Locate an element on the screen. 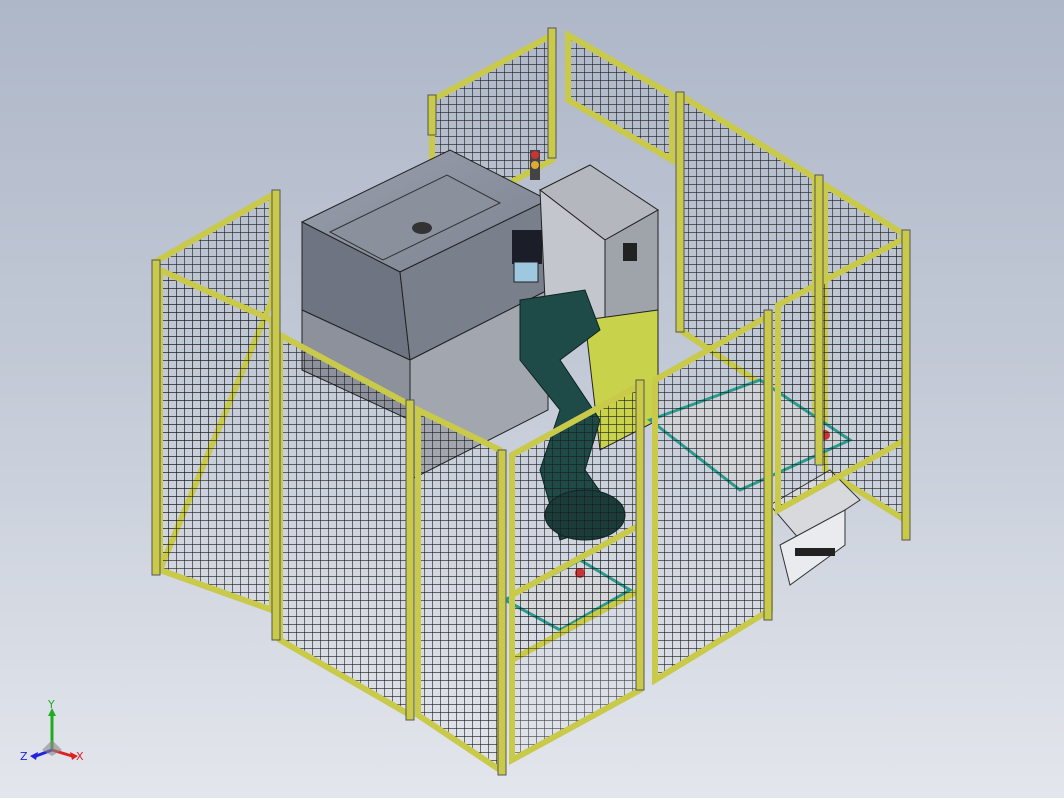  z-axis-label: Z is located at coordinates (24, 756).